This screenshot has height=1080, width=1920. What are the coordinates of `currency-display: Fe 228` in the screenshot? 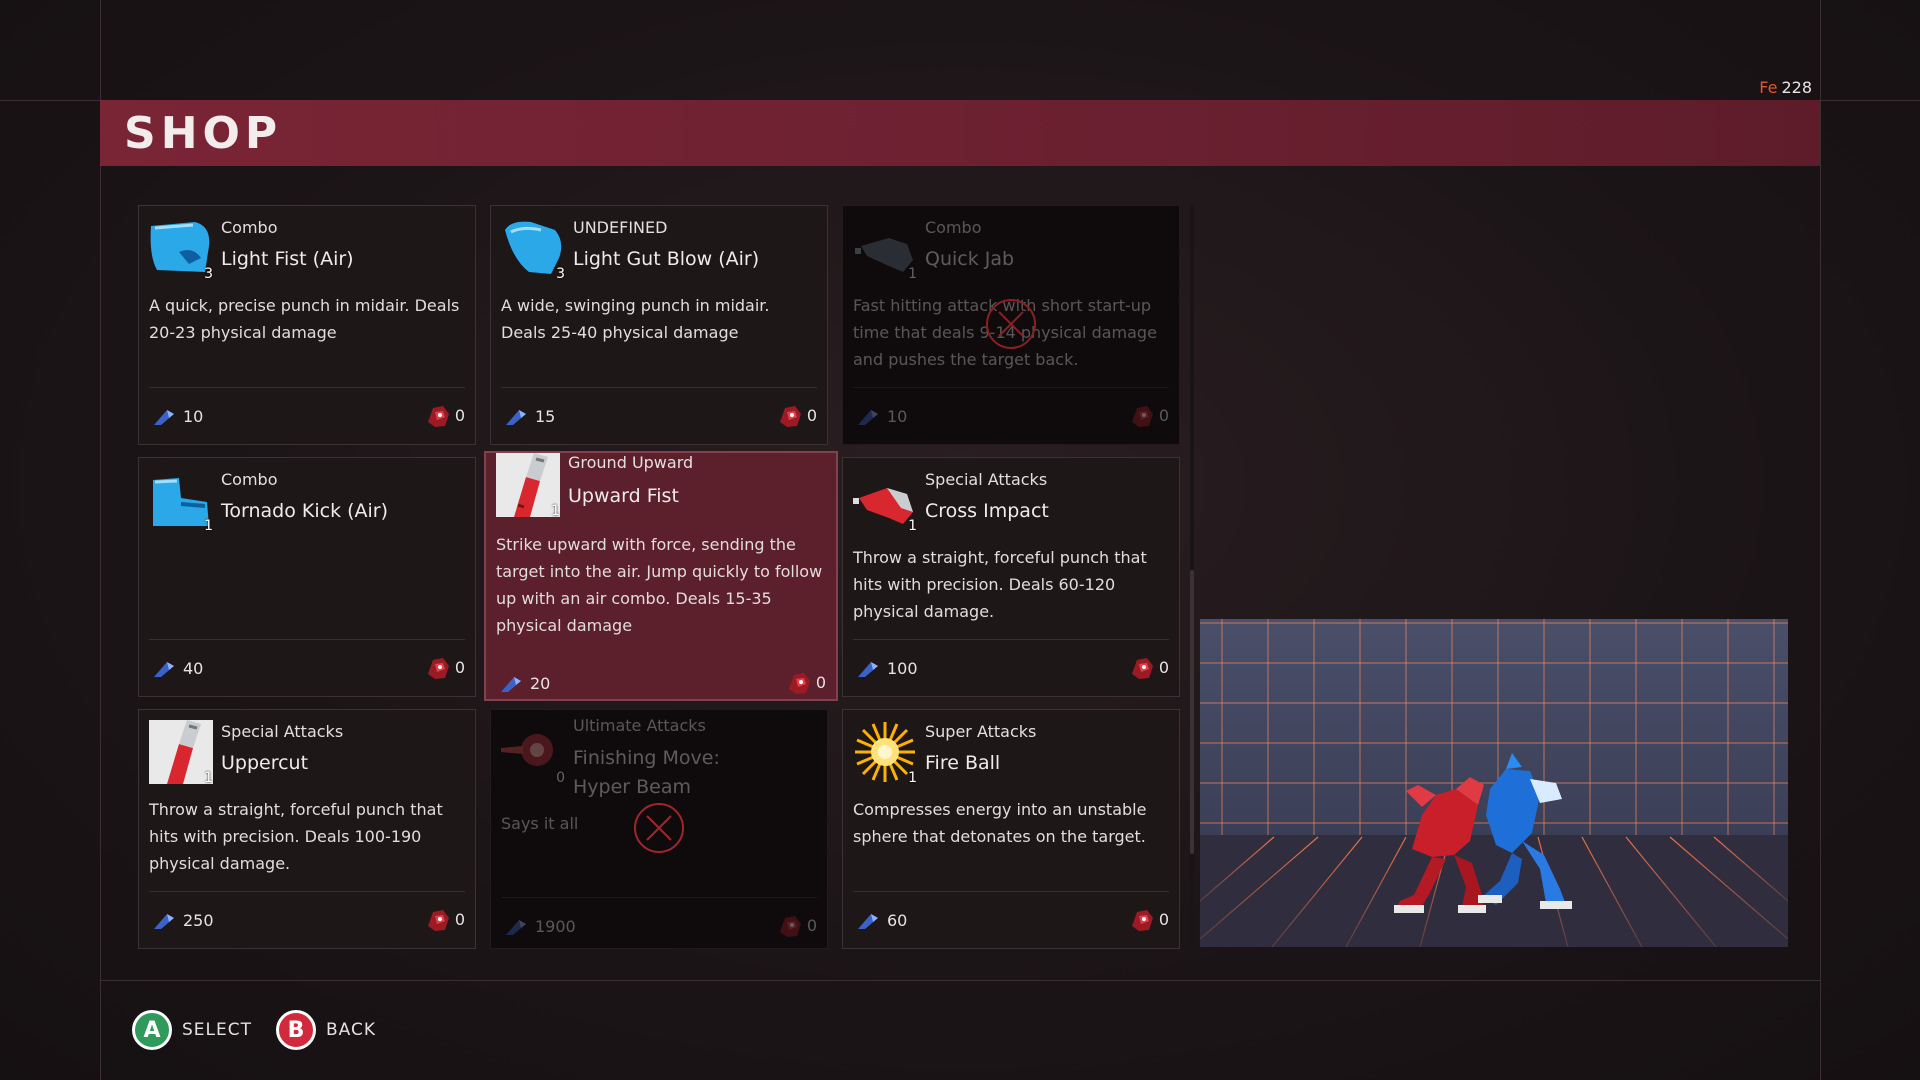 It's located at (1785, 87).